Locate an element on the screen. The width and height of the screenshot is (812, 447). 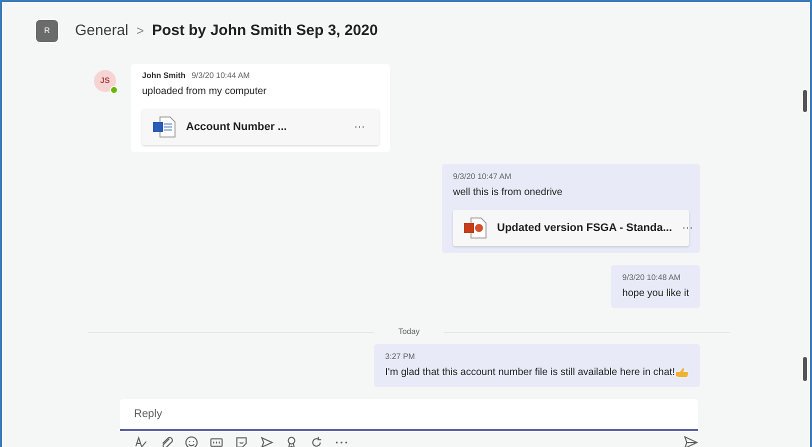
user-avatar: JS is located at coordinates (105, 81).